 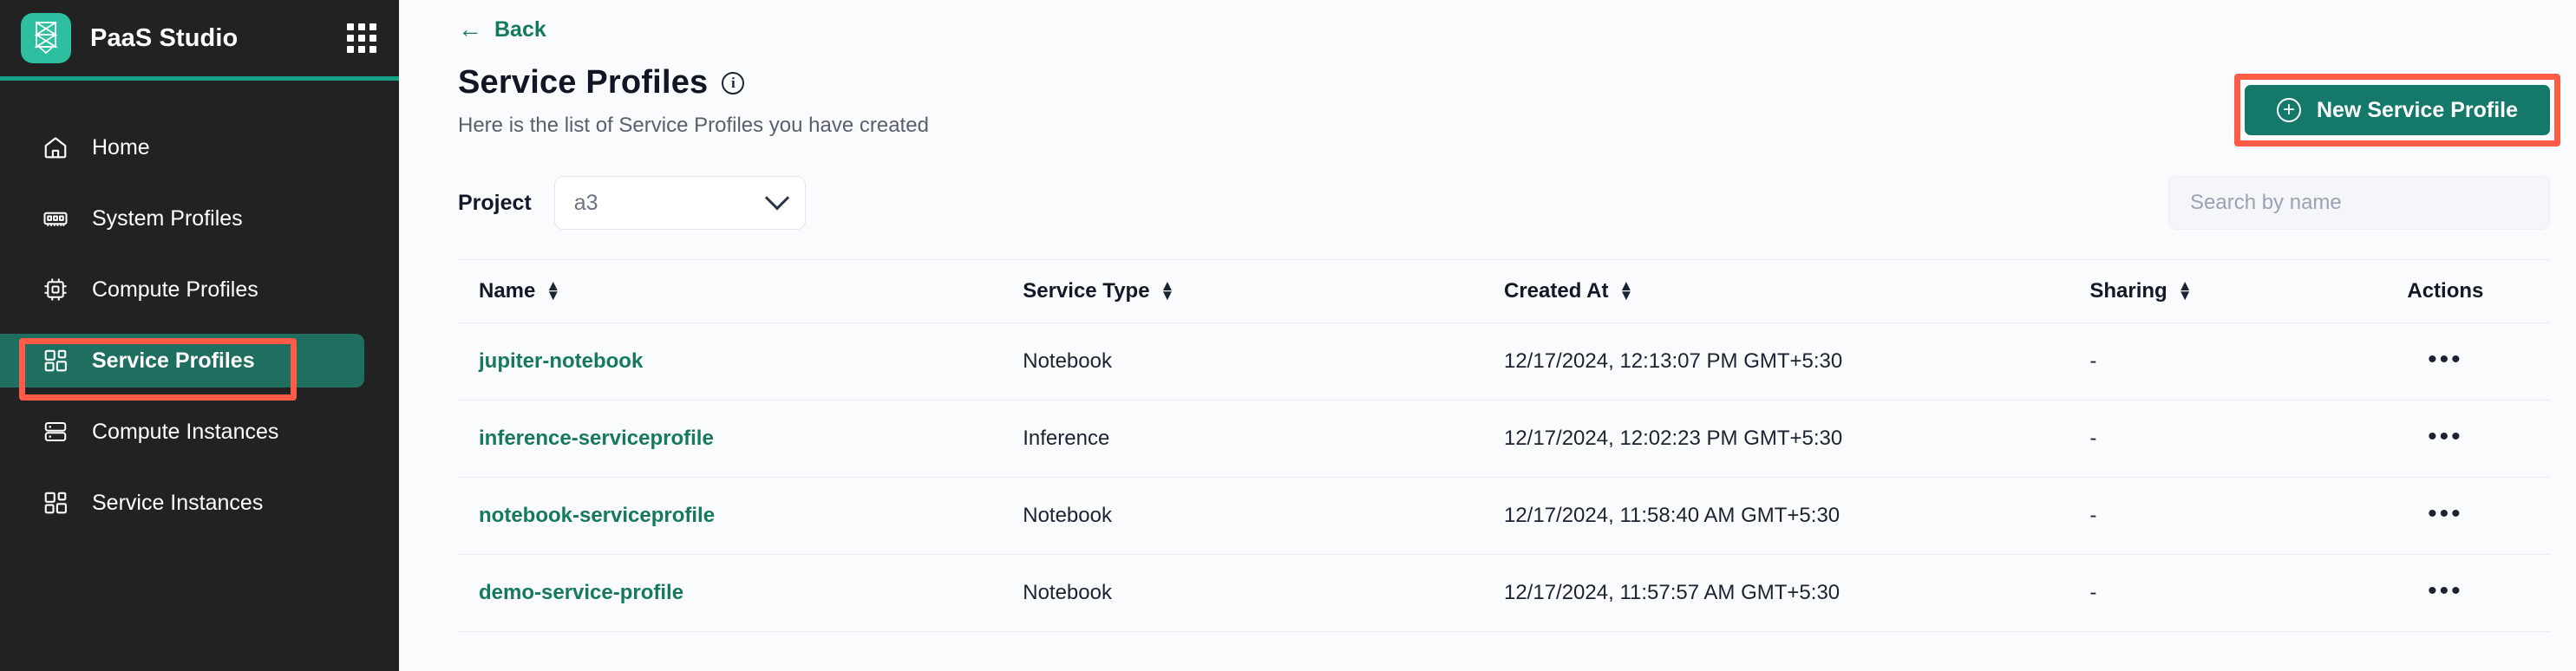 What do you see at coordinates (1487, 22) in the screenshot?
I see `back-row: ← Back` at bounding box center [1487, 22].